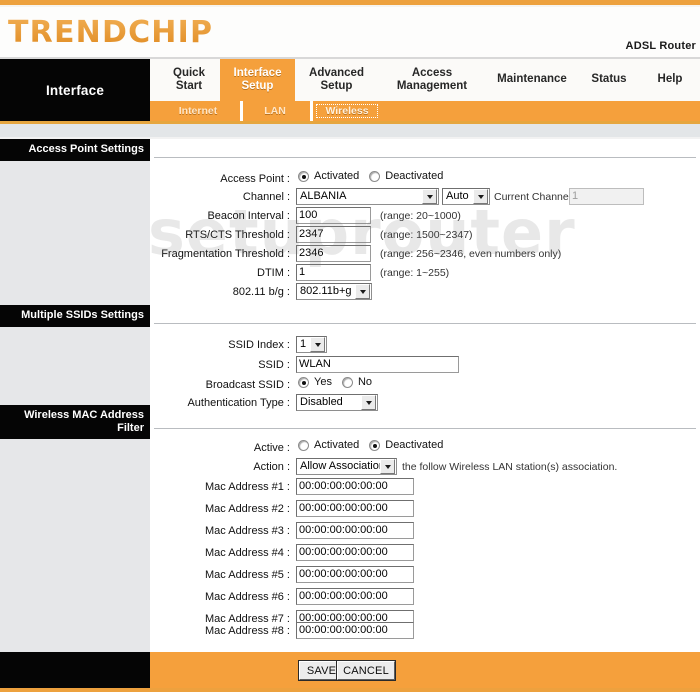  Describe the element at coordinates (333, 234) in the screenshot. I see `rts-cts-threshold-input: 2347` at that location.